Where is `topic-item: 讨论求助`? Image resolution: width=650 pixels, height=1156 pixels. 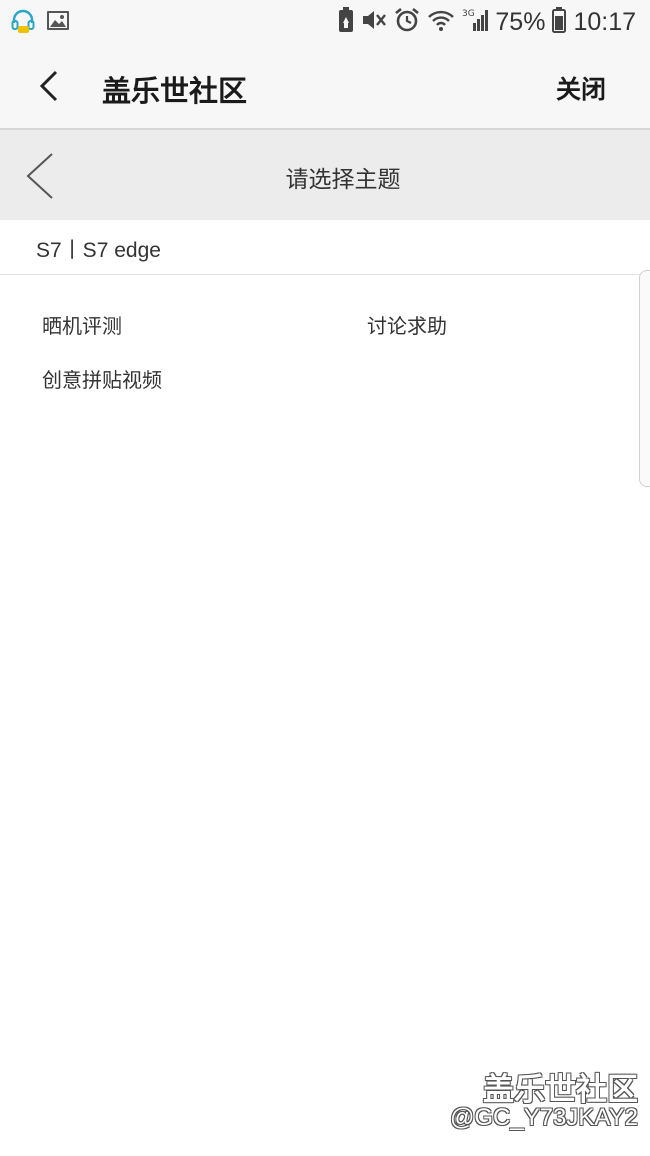
topic-item: 讨论求助 is located at coordinates (407, 324).